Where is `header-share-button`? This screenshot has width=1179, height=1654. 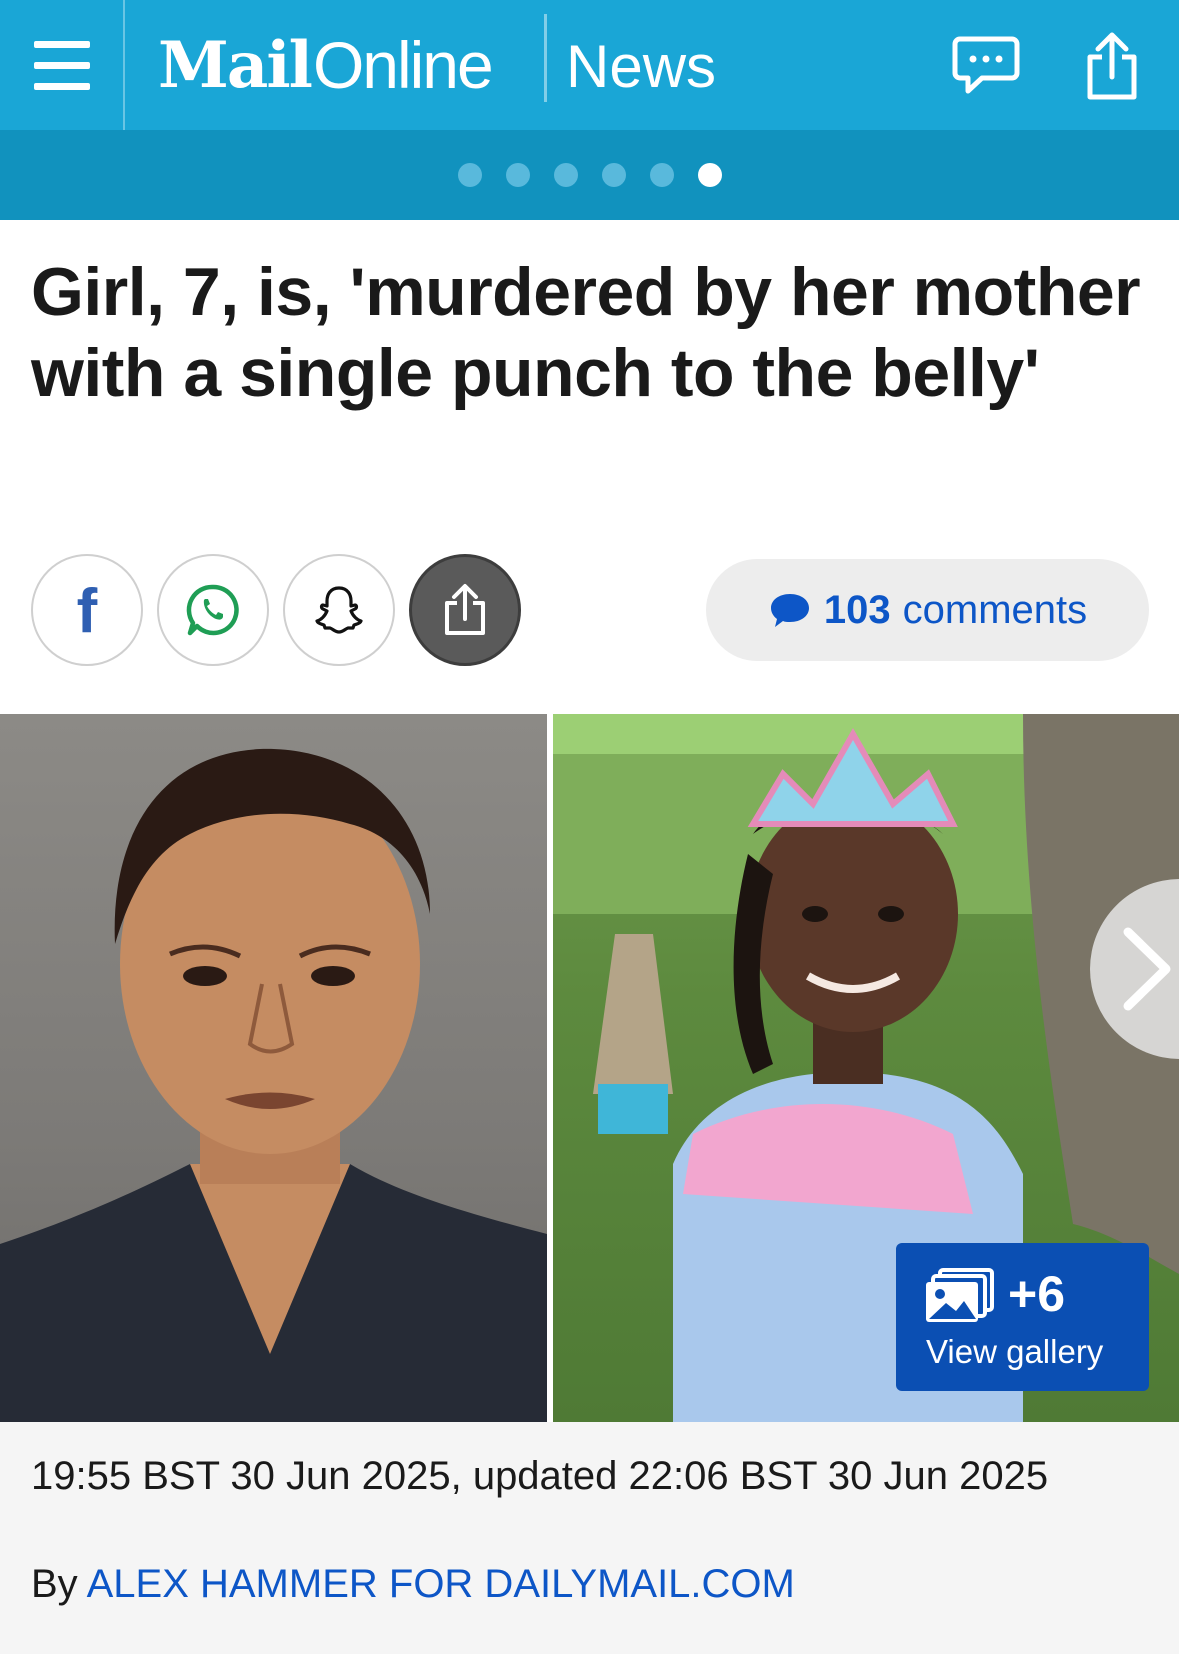 header-share-button is located at coordinates (1112, 66).